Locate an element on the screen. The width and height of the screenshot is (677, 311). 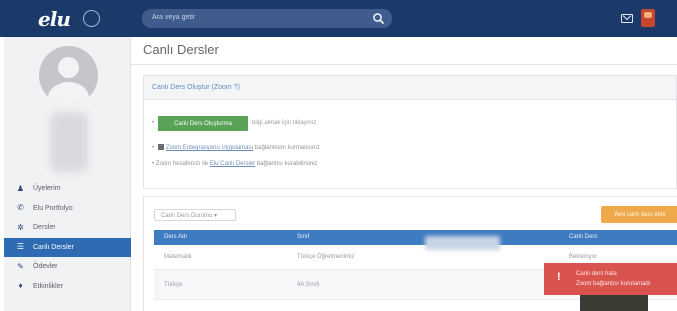
bullet-prefix: Zoom hesabınızı ile is located at coordinates (182, 164).